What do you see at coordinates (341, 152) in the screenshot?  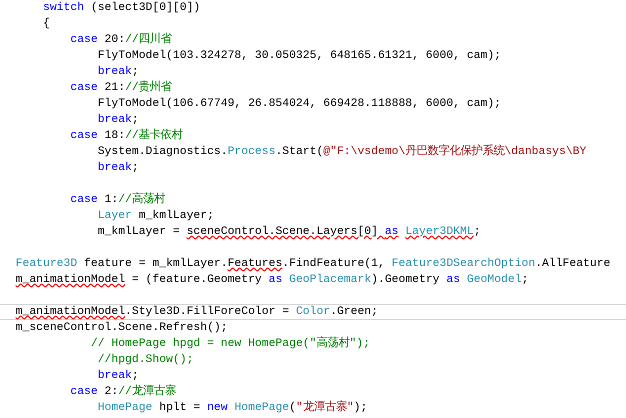 I see `code-line: System.Diagnostics.Process.Start(@"F:\vsdemo\丹巴数字化保护系统\danbasys\BY` at bounding box center [341, 152].